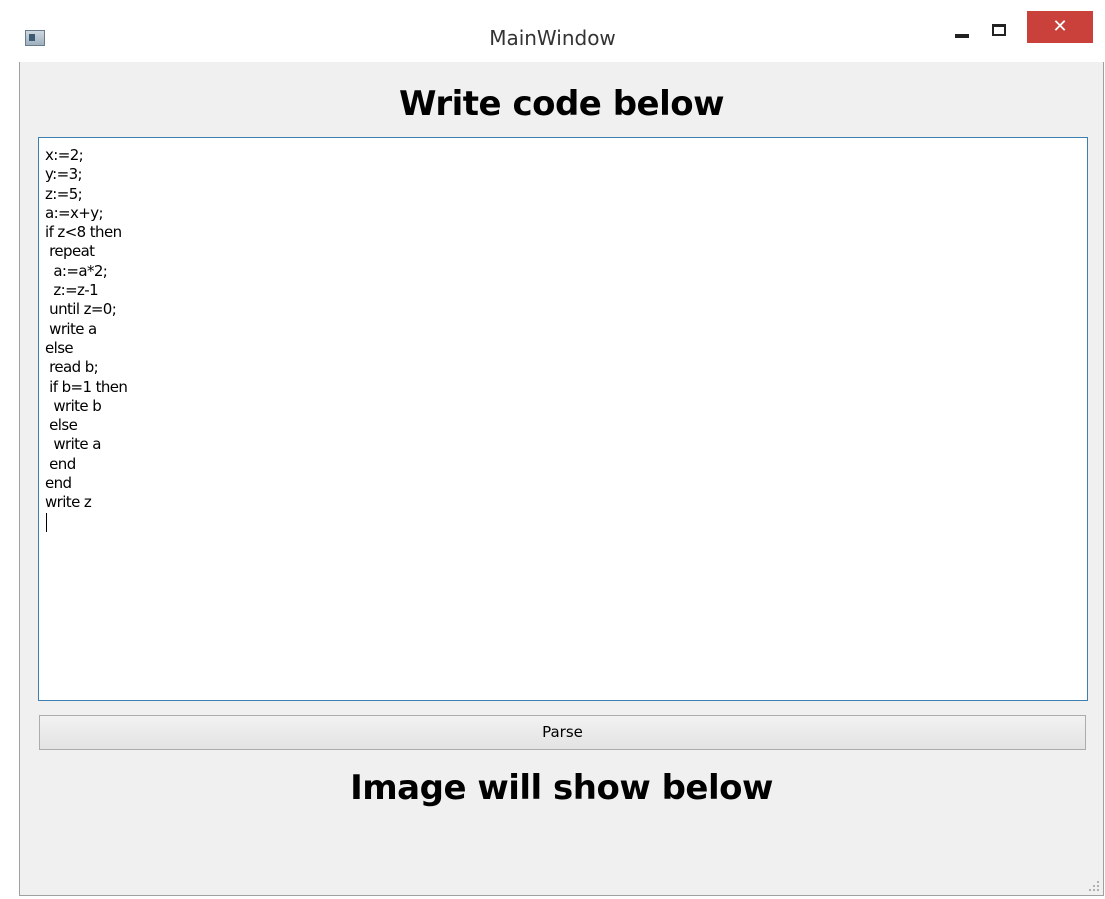 The image size is (1105, 899). Describe the element at coordinates (562, 732) in the screenshot. I see `parse-button: Parse` at that location.